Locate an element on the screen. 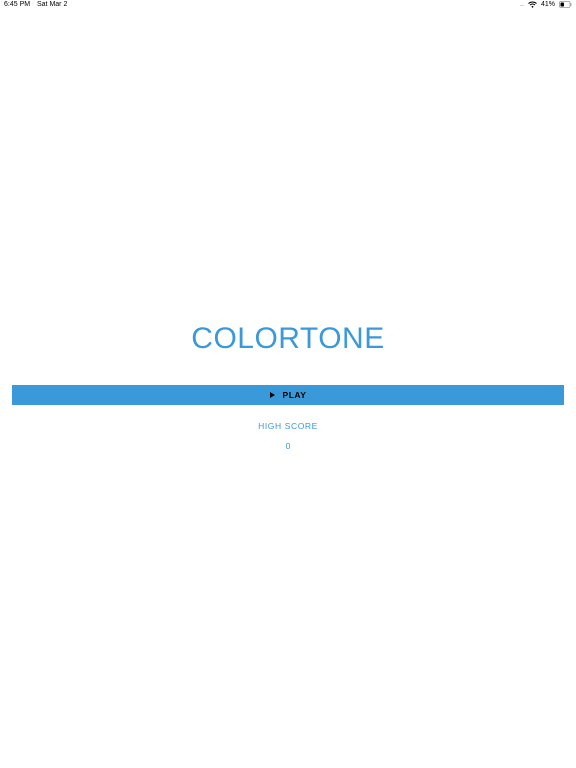  wifi-icon is located at coordinates (532, 4).